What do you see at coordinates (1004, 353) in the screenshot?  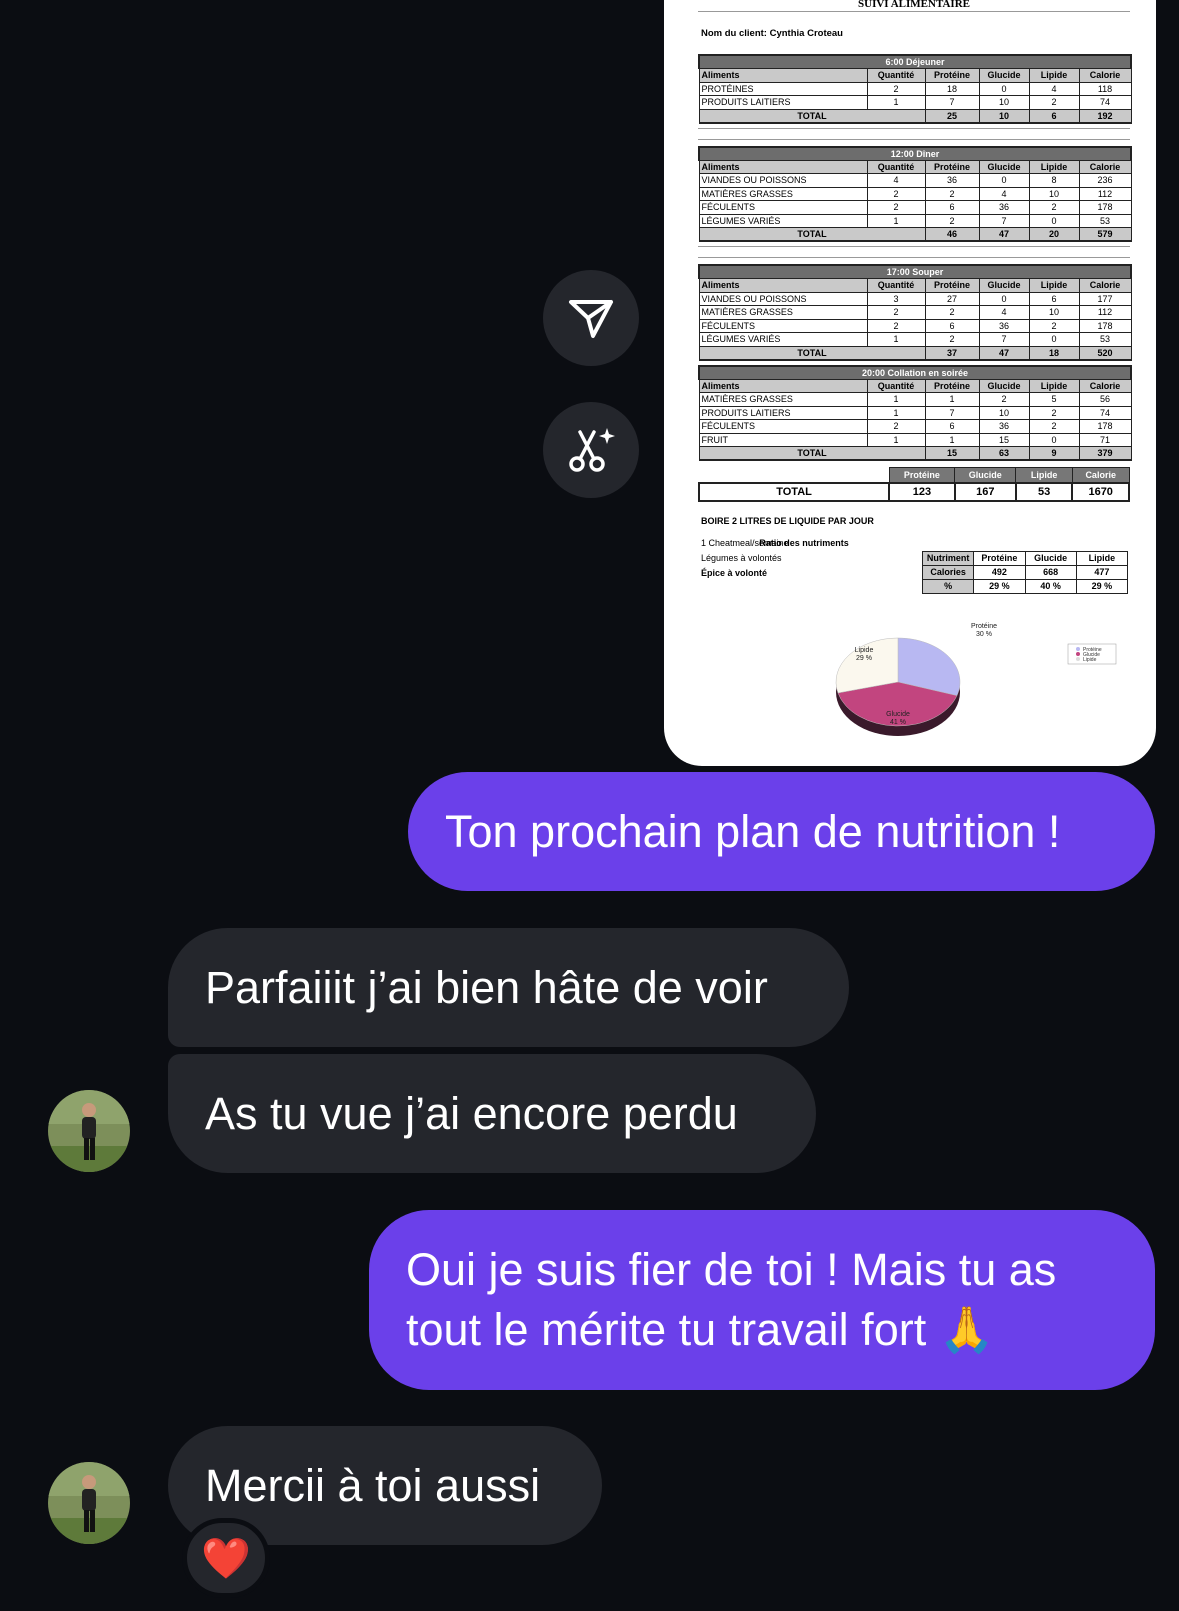 I see `total-cell: 47` at bounding box center [1004, 353].